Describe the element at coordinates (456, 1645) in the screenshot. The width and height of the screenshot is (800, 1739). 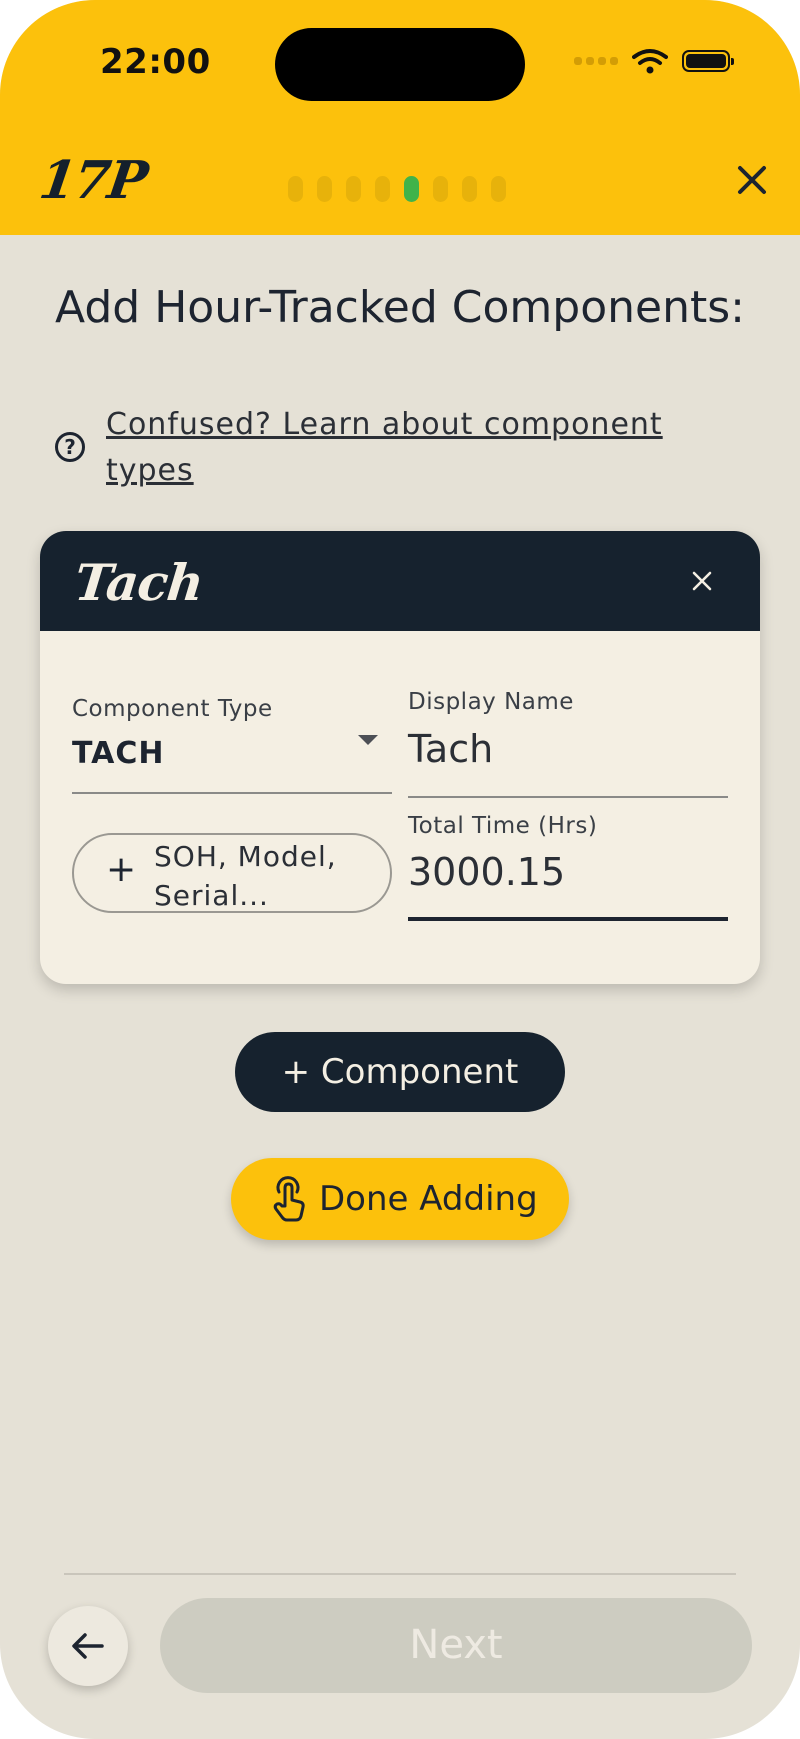
I see `next-button: Next` at that location.